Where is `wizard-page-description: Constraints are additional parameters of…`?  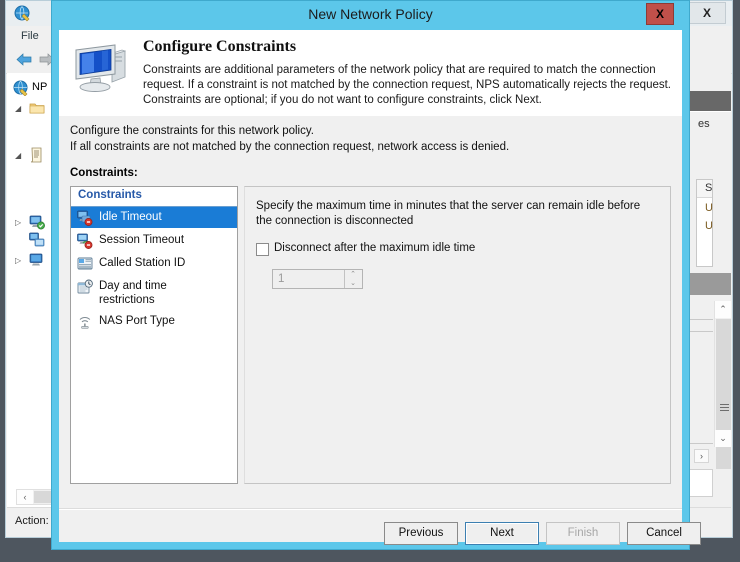 wizard-page-description: Constraints are additional parameters of… is located at coordinates (407, 85).